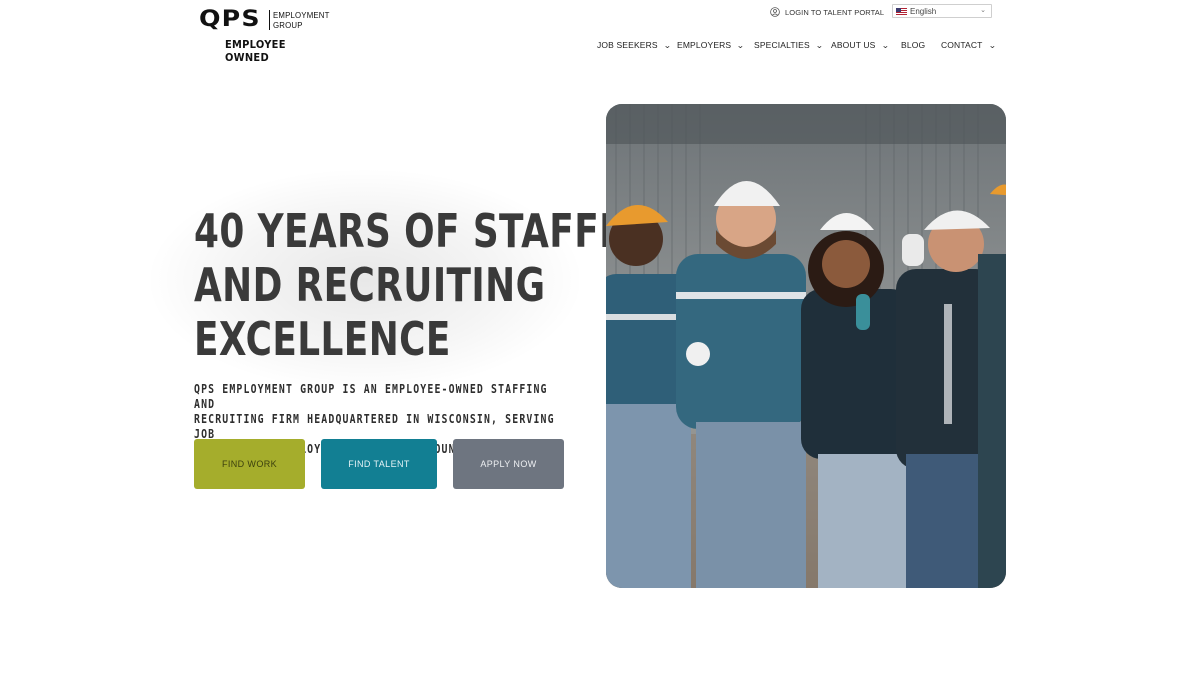 The height and width of the screenshot is (675, 1200). Describe the element at coordinates (942, 11) in the screenshot. I see `language-select: English ⌄` at that location.